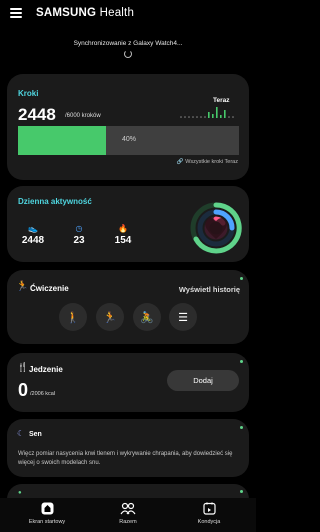 This screenshot has width=320, height=532. Describe the element at coordinates (211, 162) in the screenshot. I see `all-steps-label: Wszystkie kroki Teraz` at that location.